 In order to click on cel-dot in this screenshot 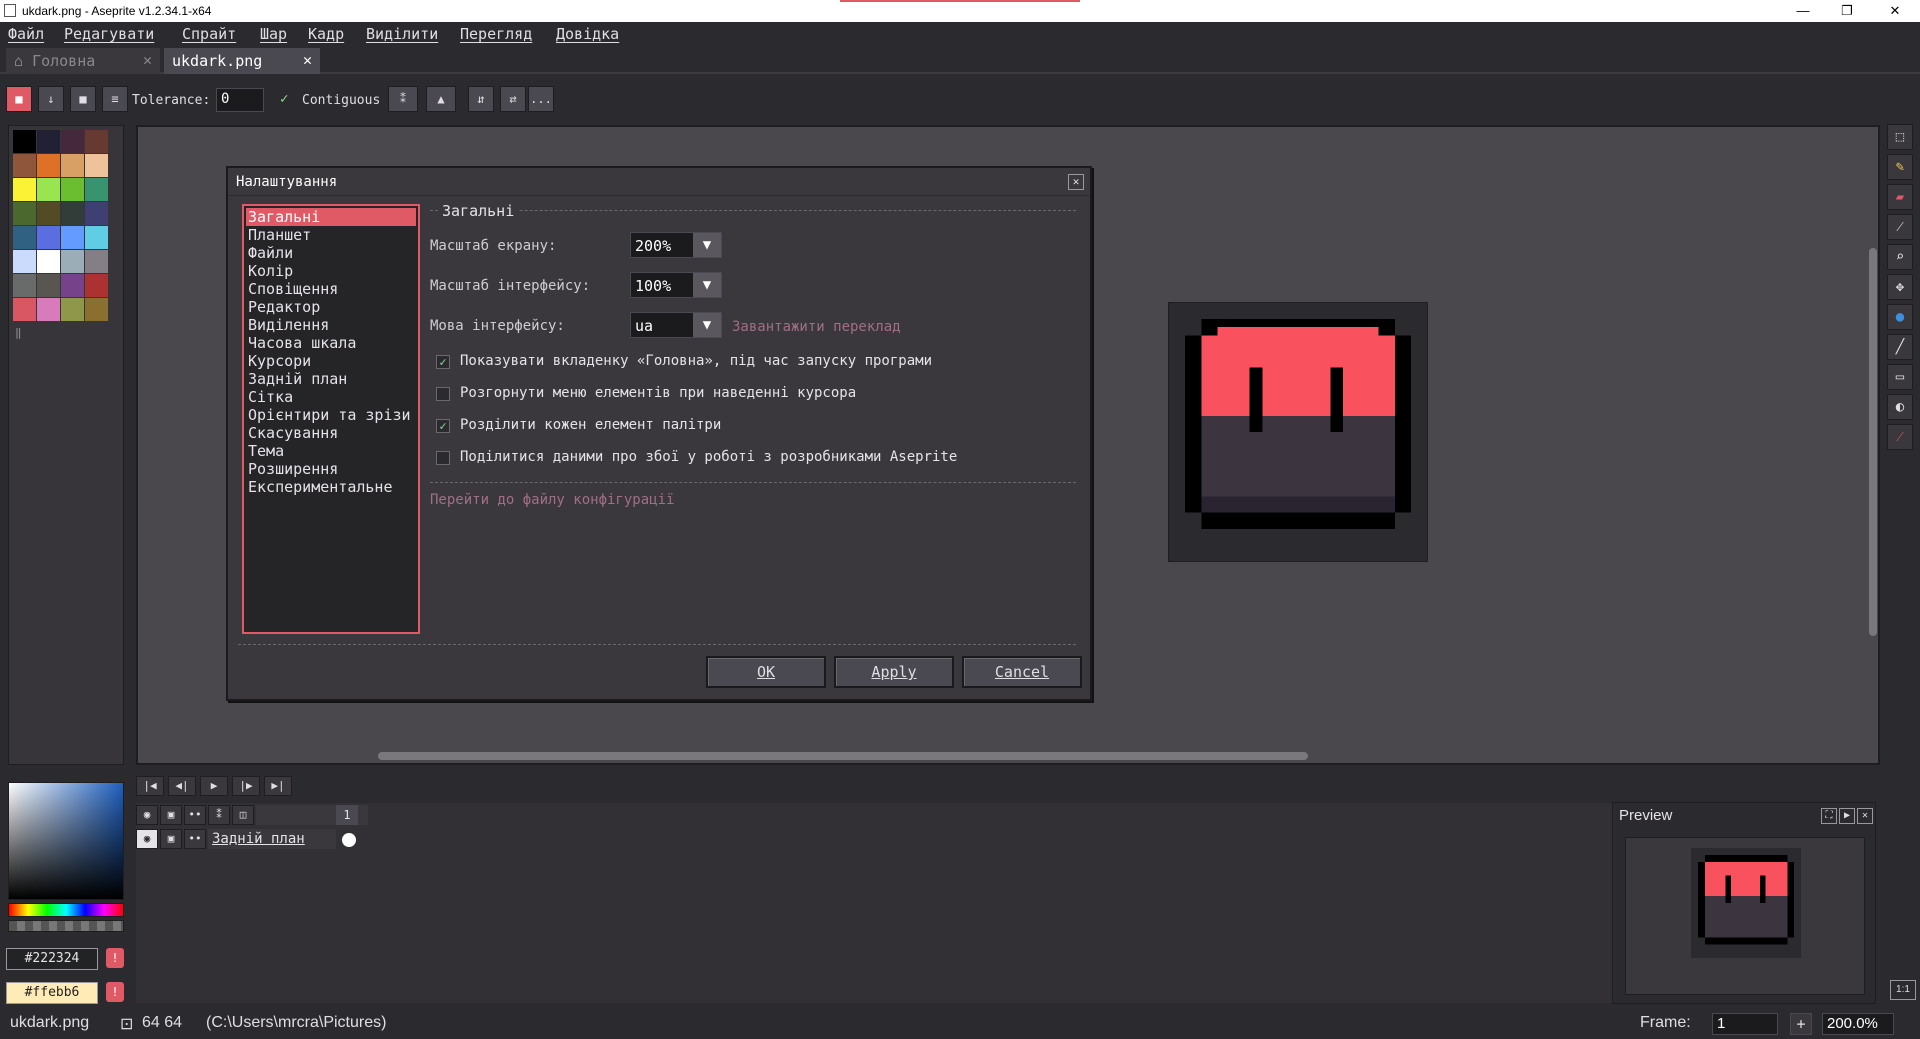, I will do `click(349, 840)`.